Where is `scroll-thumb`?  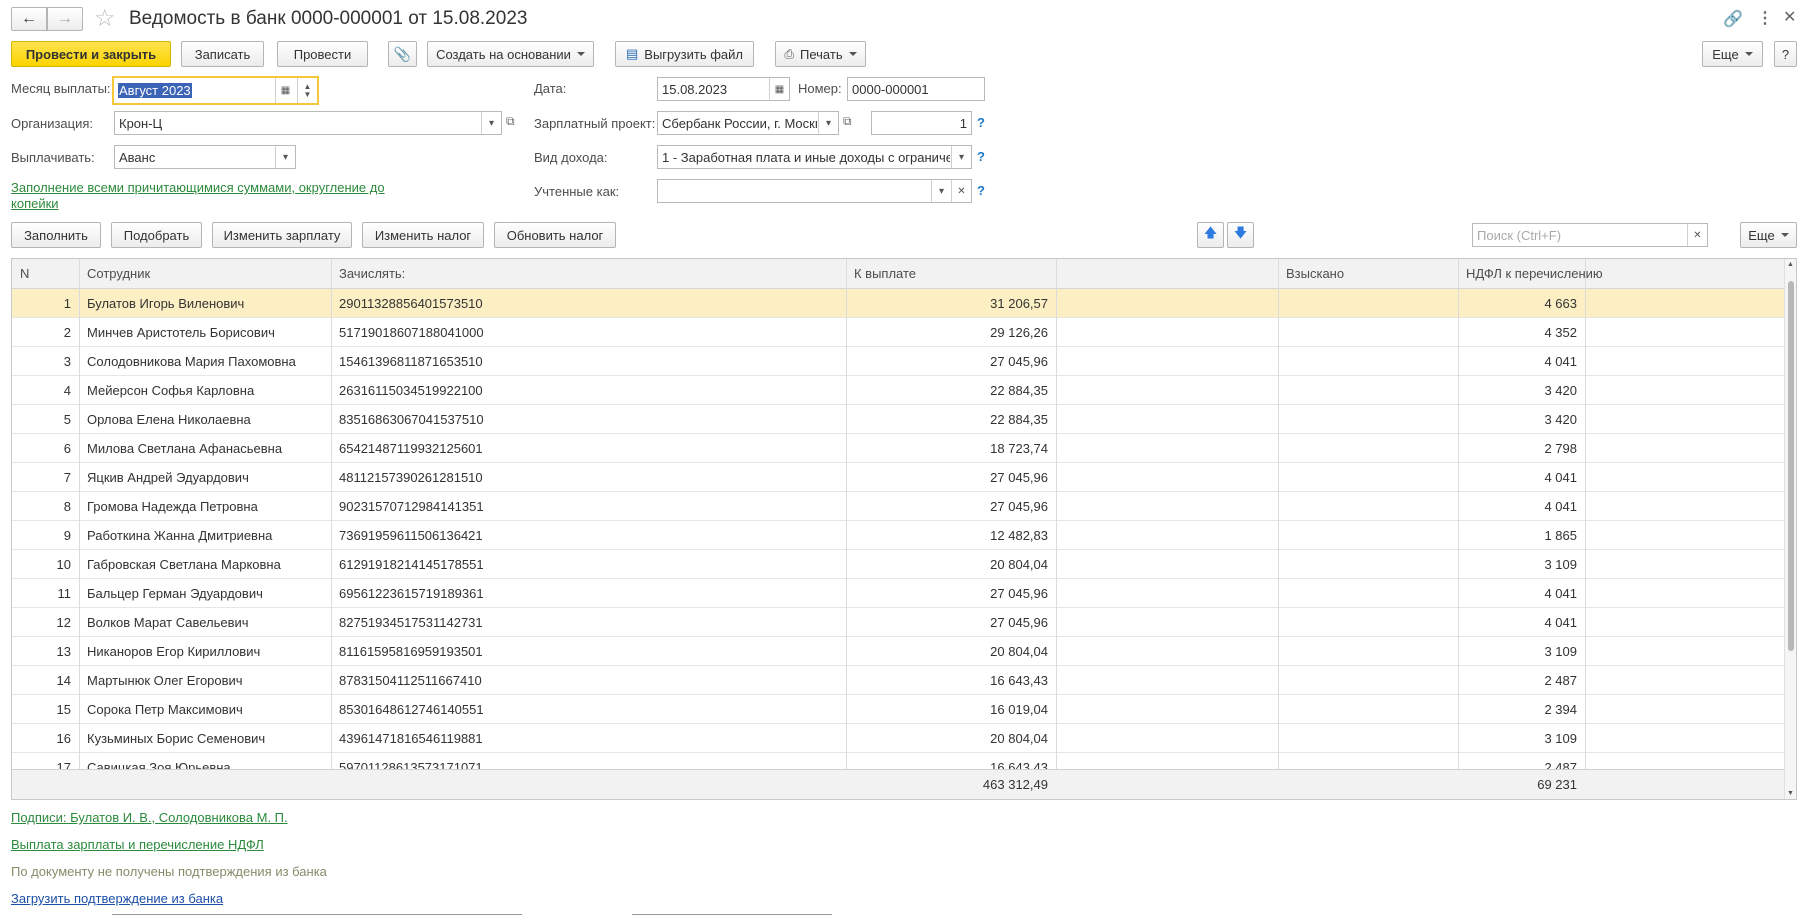
scroll-thumb is located at coordinates (1791, 466).